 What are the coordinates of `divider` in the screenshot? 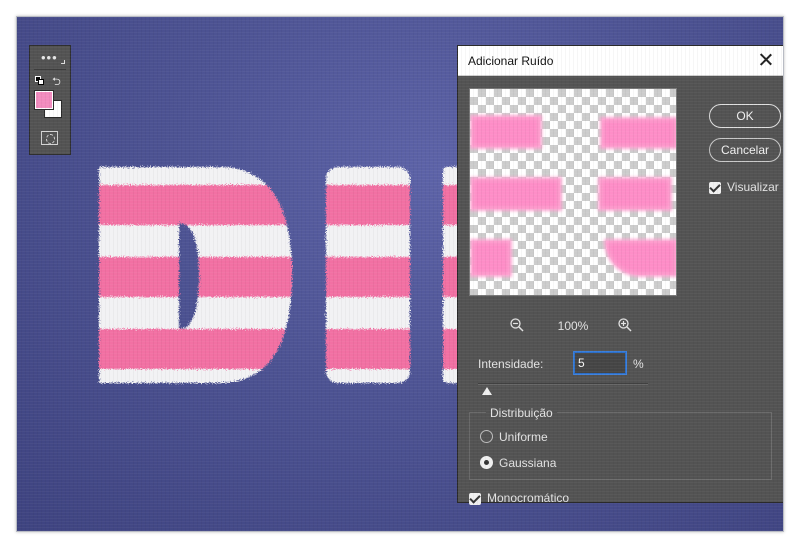 It's located at (50, 69).